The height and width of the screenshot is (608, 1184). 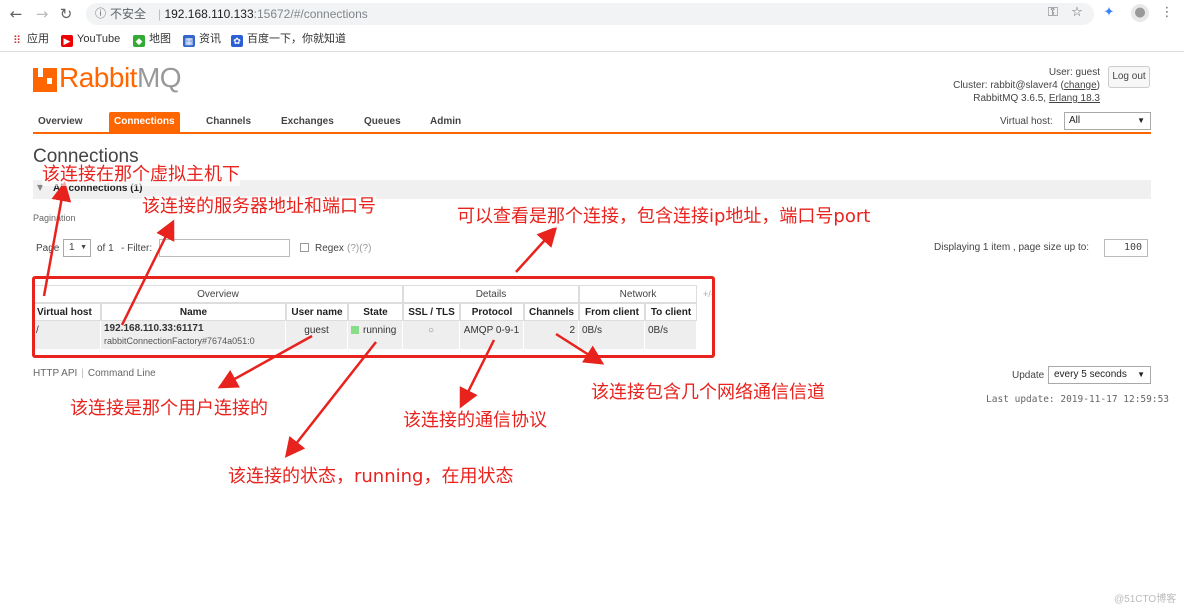 I want to click on note-channels: 该连接包含几个网络通信信道, so click(x=708, y=393).